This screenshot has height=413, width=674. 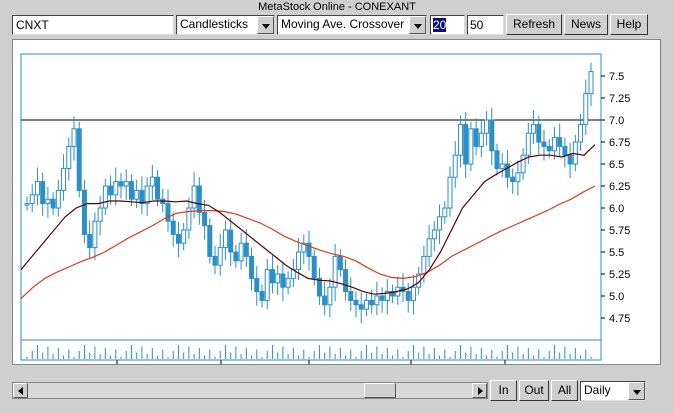 I want to click on y-tick-label: 6.25, so click(x=619, y=187).